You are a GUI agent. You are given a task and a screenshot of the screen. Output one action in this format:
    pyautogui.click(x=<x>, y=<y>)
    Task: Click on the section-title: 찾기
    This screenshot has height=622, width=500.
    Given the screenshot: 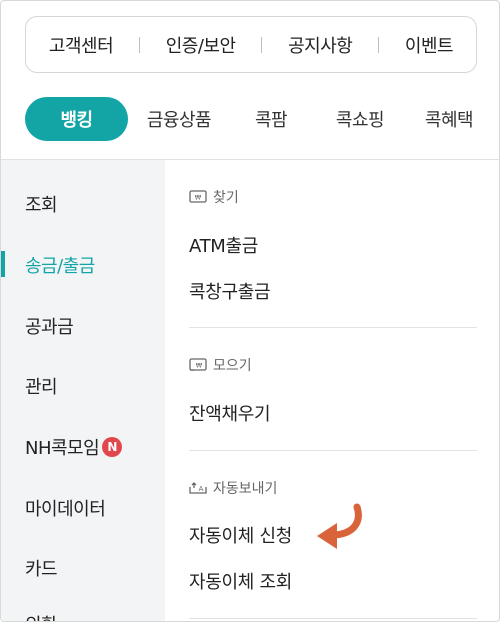 What is the action you would take?
    pyautogui.click(x=226, y=198)
    